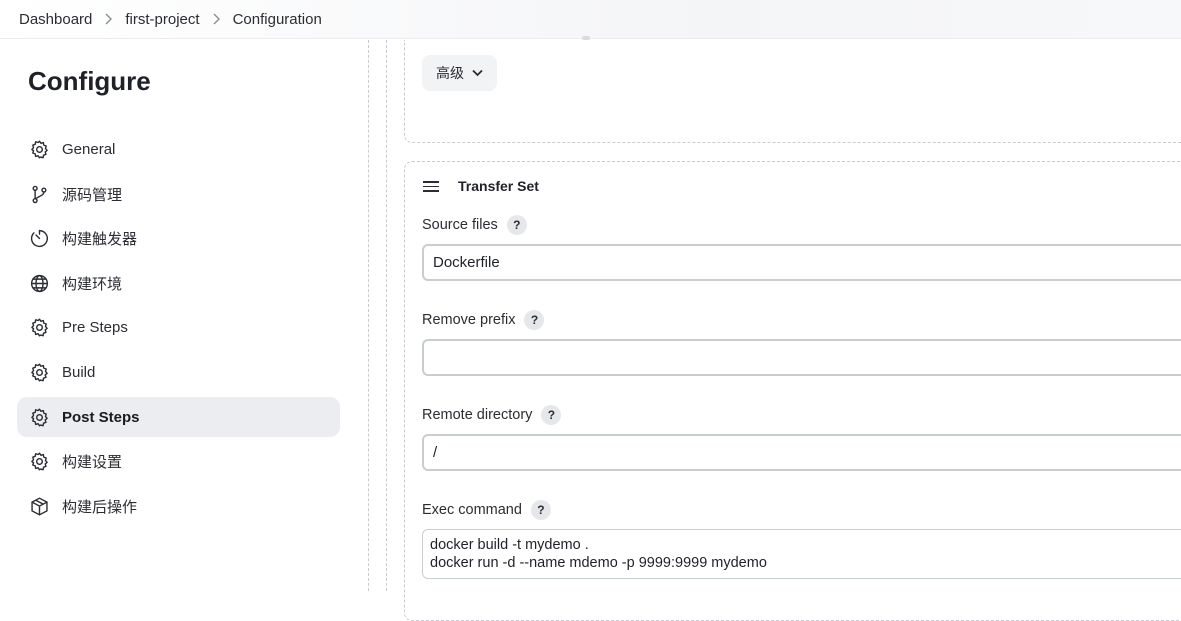 This screenshot has width=1181, height=621. What do you see at coordinates (178, 506) in the screenshot?
I see `sidebar-item-post-build-actions: 构建后操作` at bounding box center [178, 506].